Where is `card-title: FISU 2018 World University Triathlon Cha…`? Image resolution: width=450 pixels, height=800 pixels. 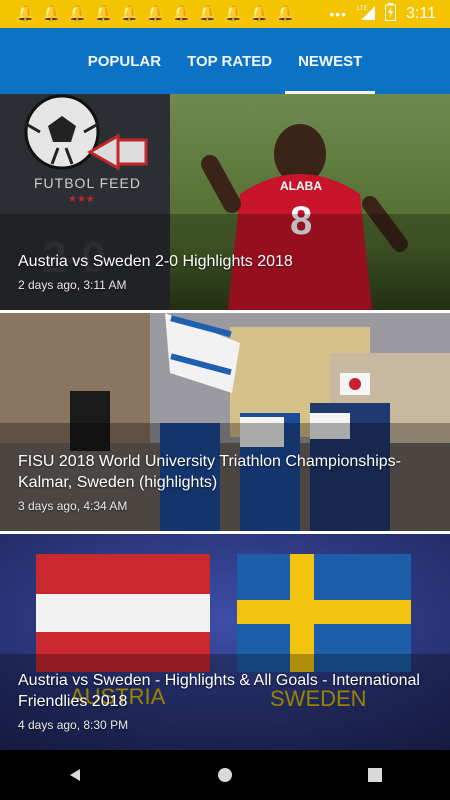
card-title: FISU 2018 World University Triathlon Cha… is located at coordinates (209, 472).